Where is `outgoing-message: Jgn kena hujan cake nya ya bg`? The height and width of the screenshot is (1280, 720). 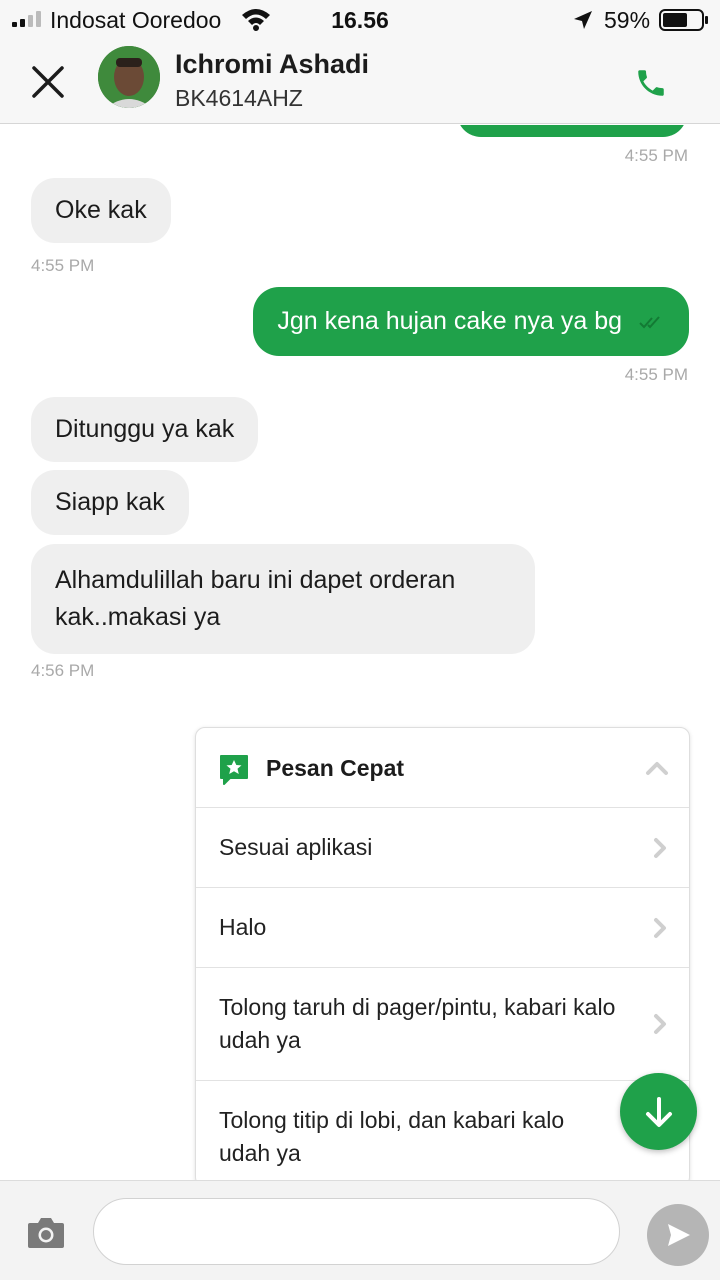 outgoing-message: Jgn kena hujan cake nya ya bg is located at coordinates (471, 321).